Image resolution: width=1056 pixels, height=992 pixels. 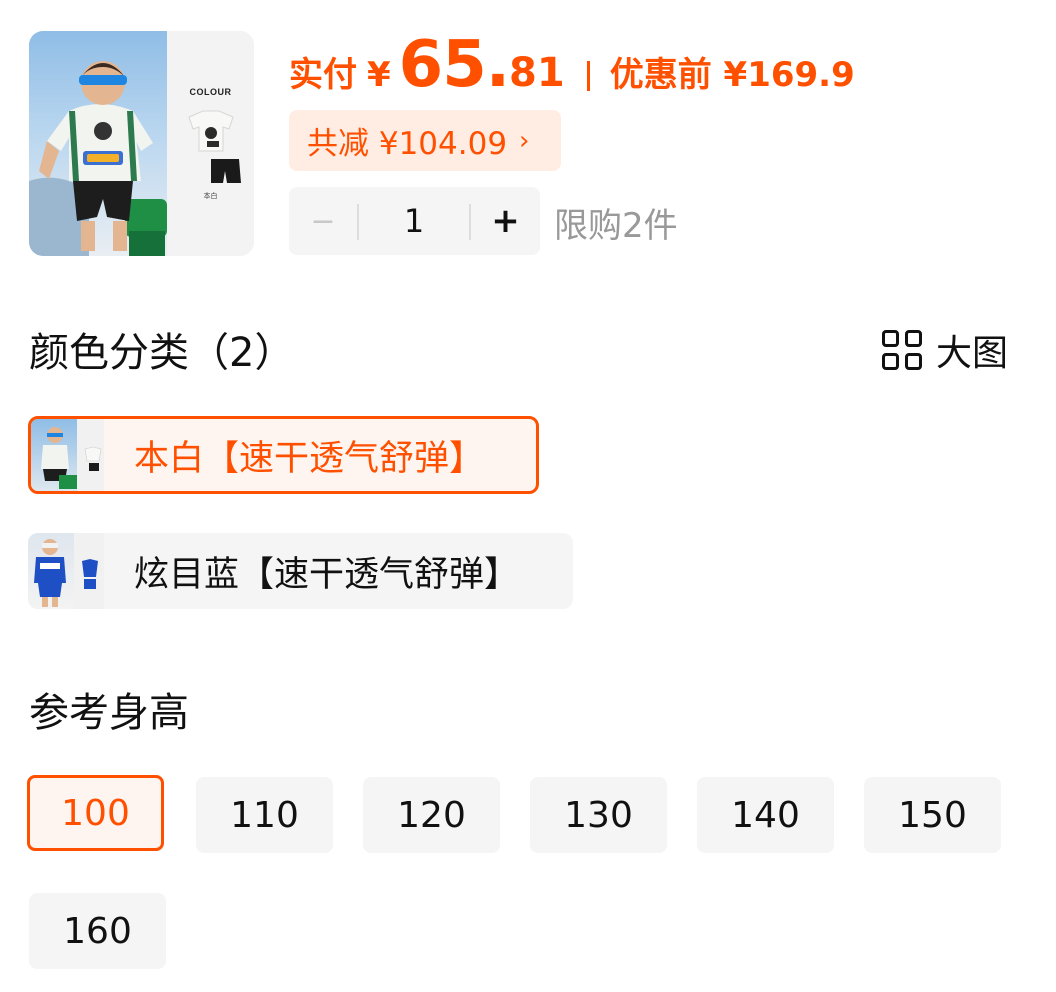 What do you see at coordinates (598, 815) in the screenshot?
I see `height-option-130: 130` at bounding box center [598, 815].